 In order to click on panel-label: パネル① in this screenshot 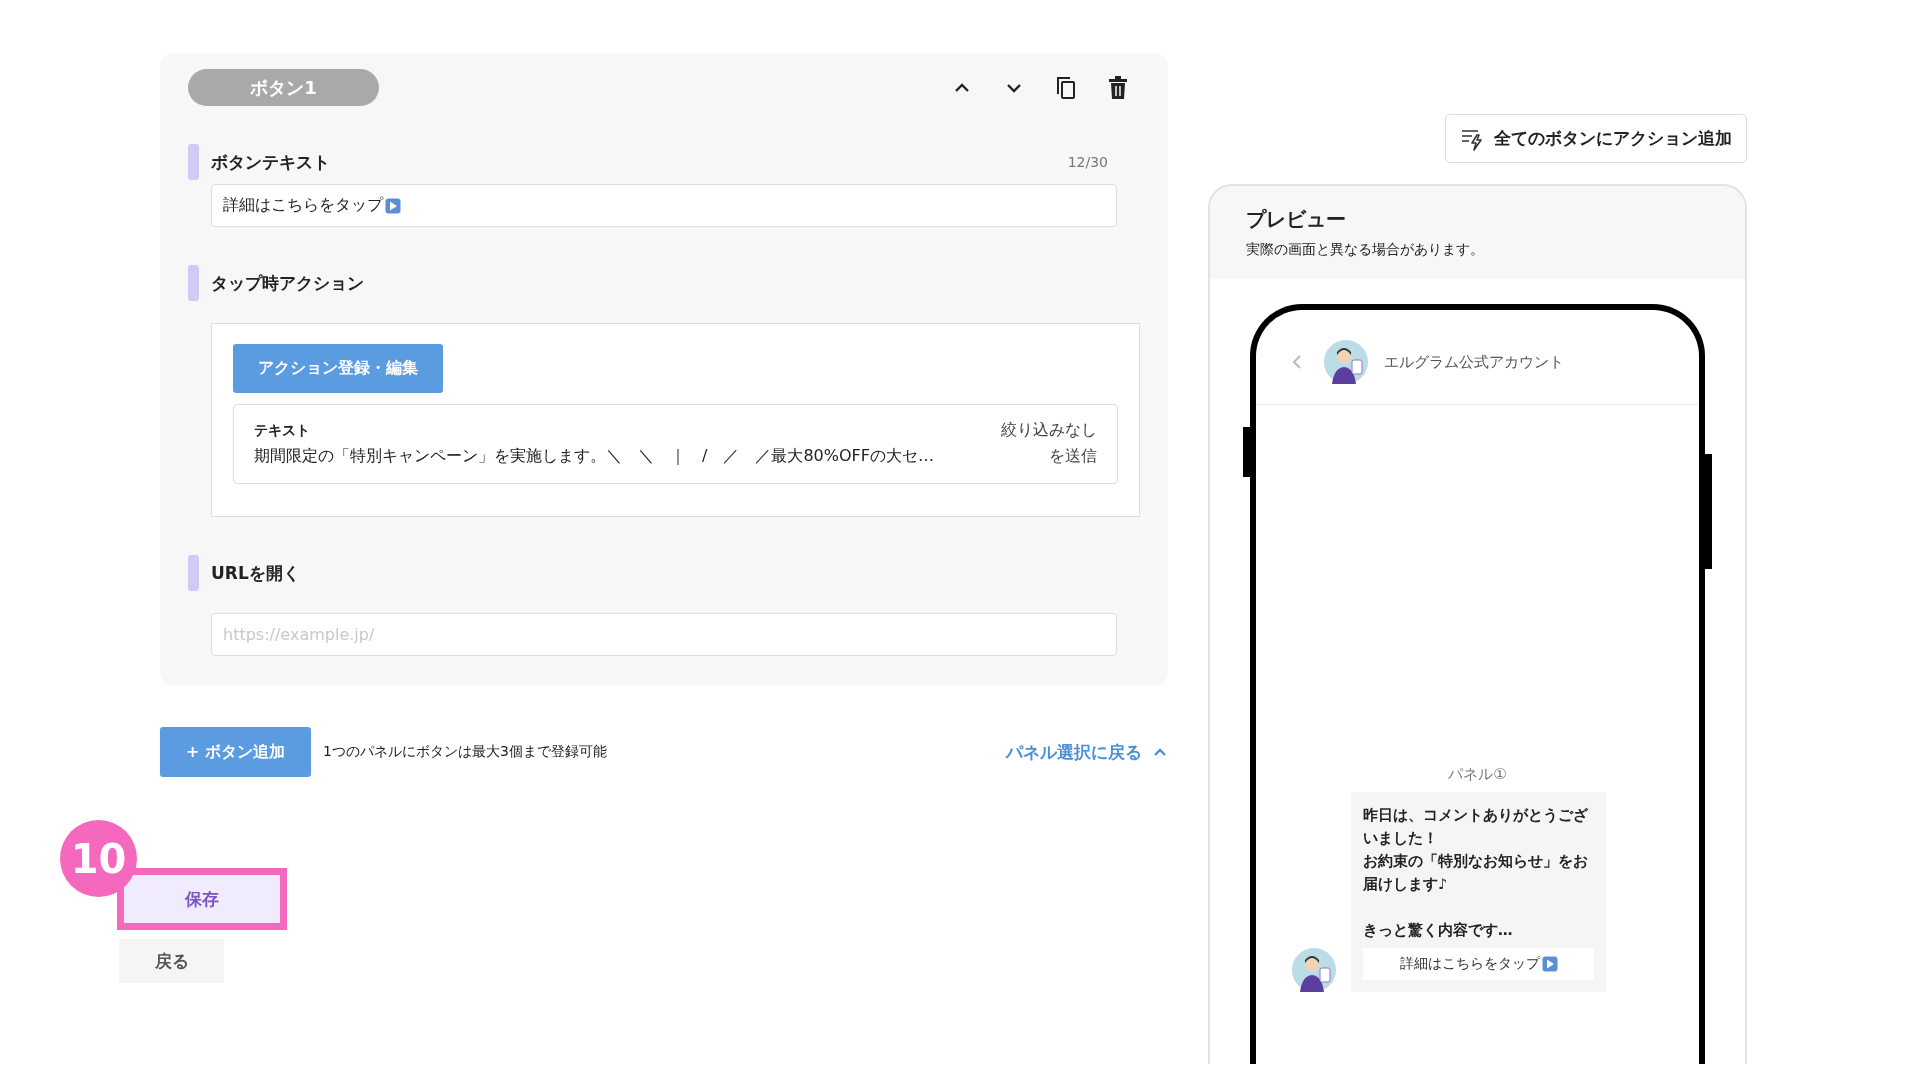, I will do `click(1477, 774)`.